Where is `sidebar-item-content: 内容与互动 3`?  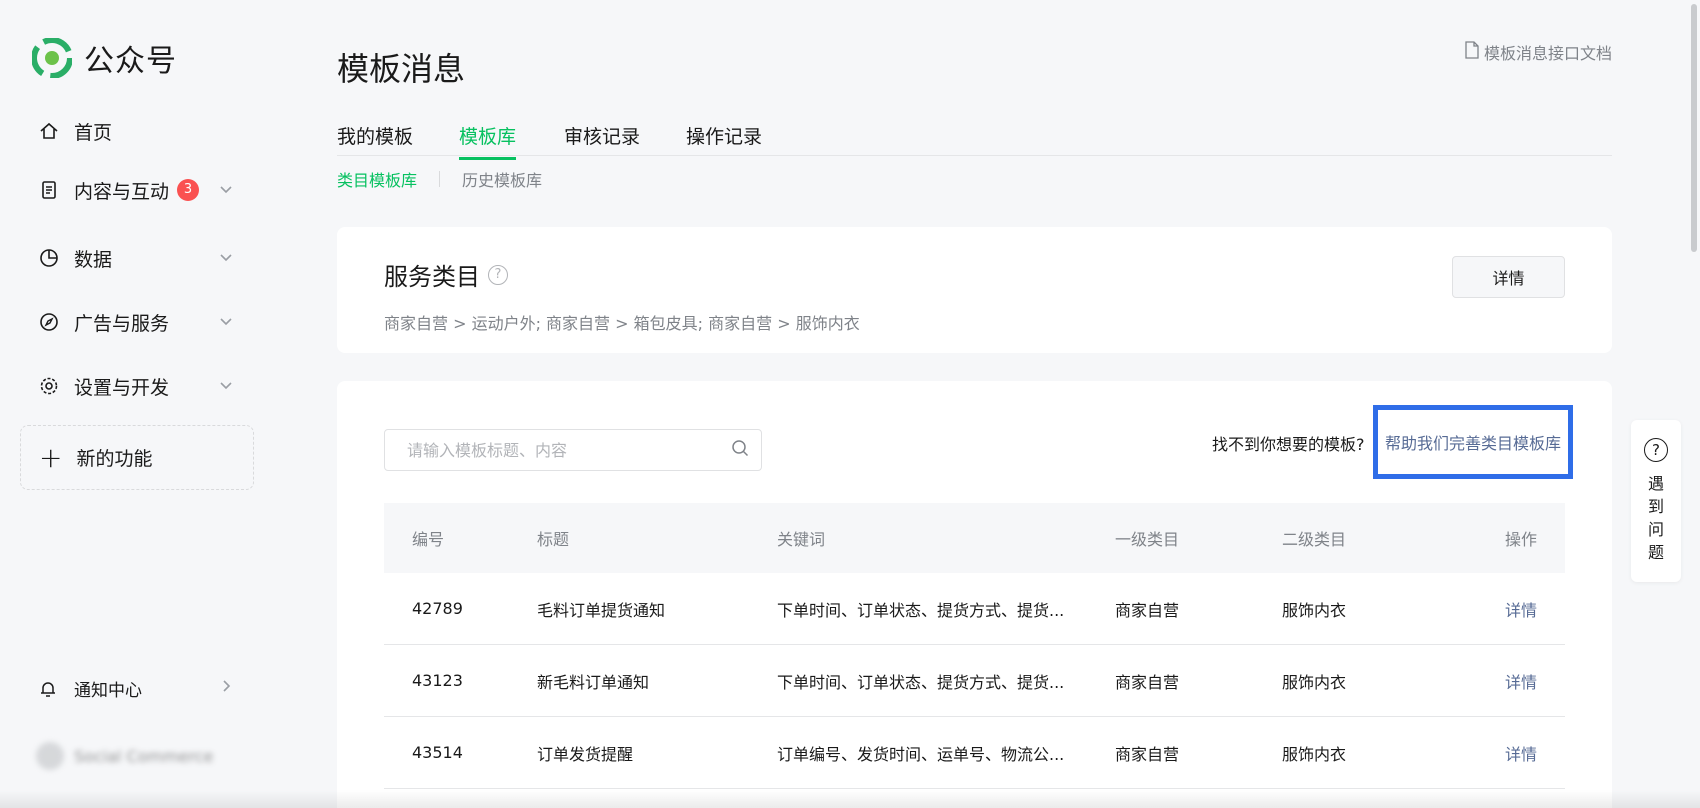 sidebar-item-content: 内容与互动 3 is located at coordinates (138, 190).